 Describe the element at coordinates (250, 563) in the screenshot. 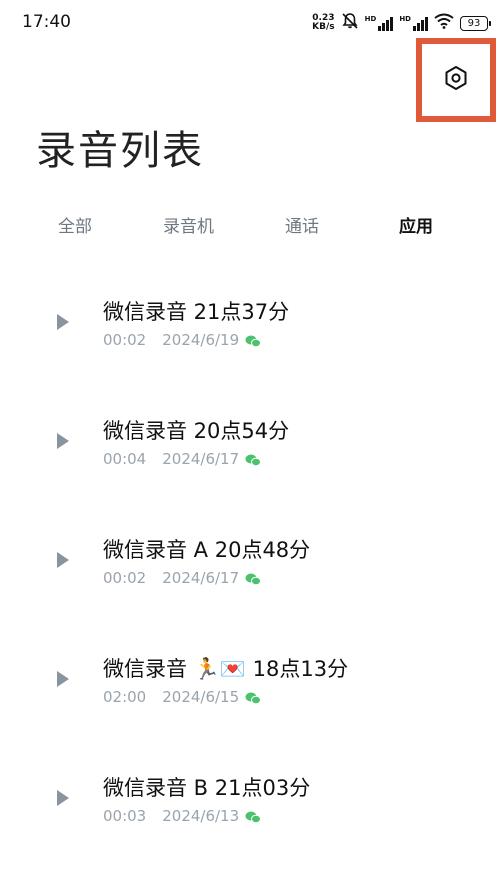

I see `list-item: 微信录音 A 20点48分 00:02 2024/6/17` at that location.